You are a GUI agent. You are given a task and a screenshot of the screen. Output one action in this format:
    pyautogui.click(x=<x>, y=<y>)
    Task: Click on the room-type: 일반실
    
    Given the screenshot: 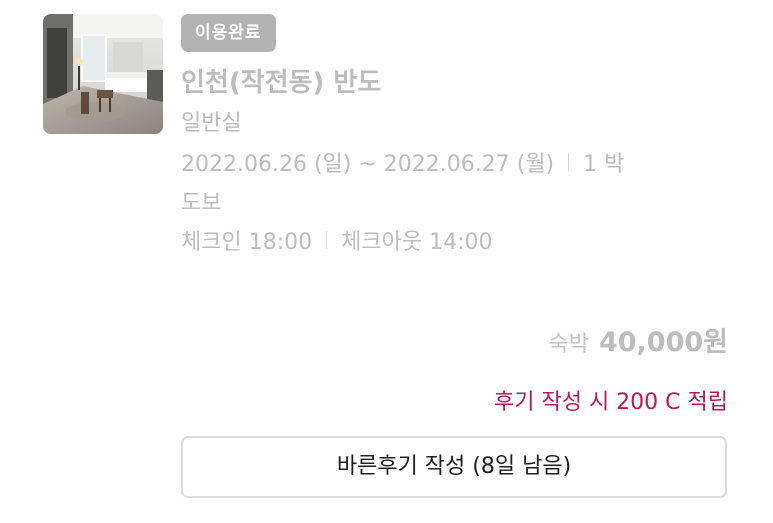 What is the action you would take?
    pyautogui.click(x=211, y=123)
    